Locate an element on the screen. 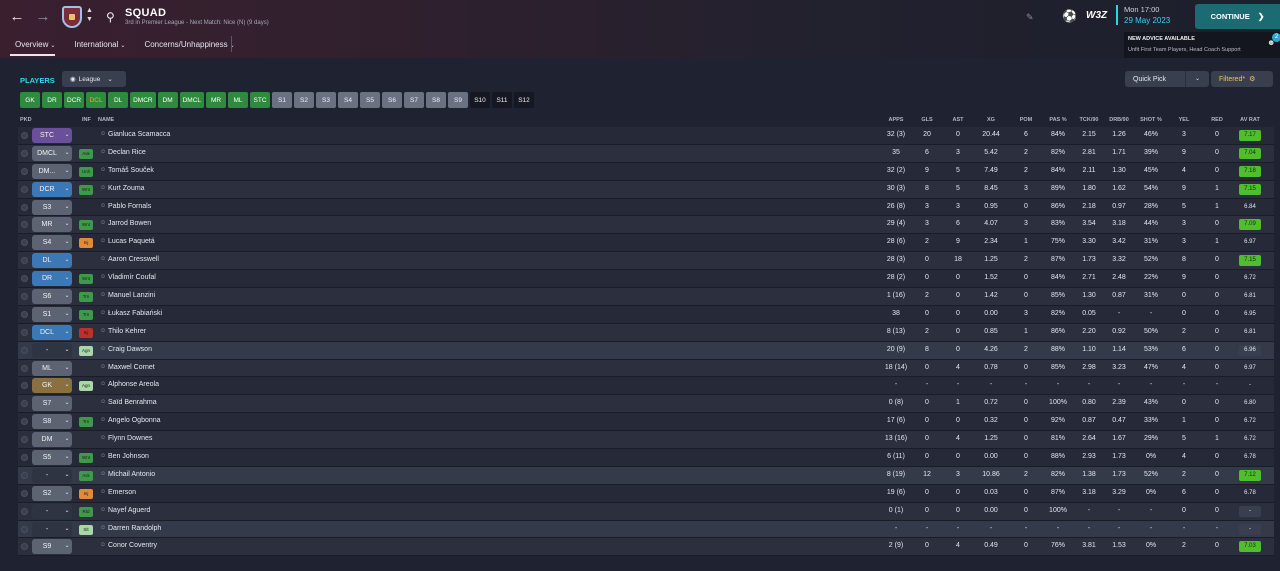  edit-icon: ✎ is located at coordinates (1030, 17).